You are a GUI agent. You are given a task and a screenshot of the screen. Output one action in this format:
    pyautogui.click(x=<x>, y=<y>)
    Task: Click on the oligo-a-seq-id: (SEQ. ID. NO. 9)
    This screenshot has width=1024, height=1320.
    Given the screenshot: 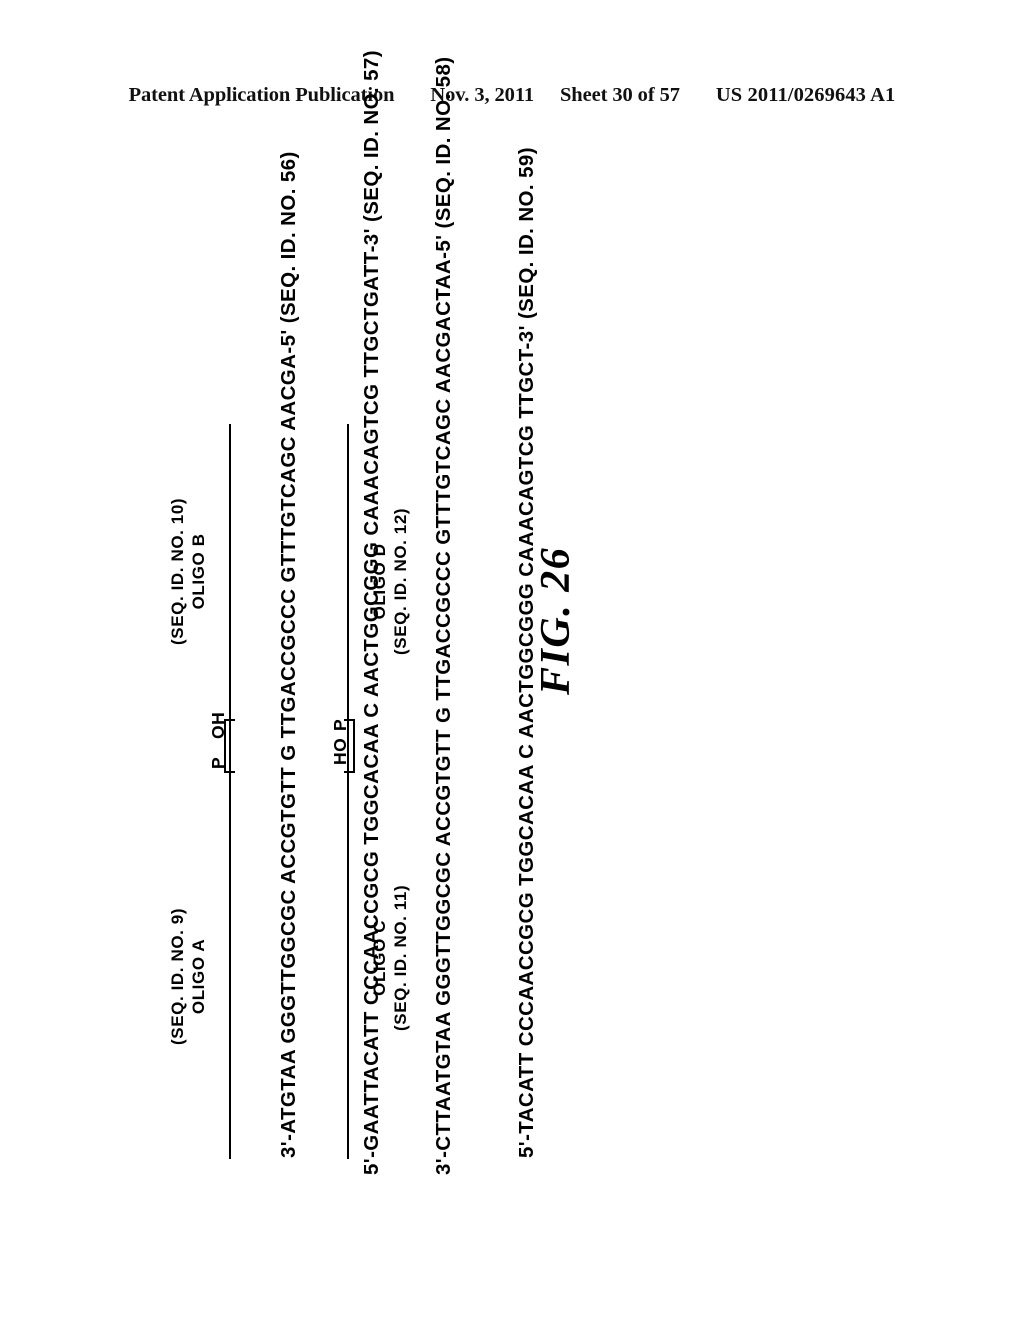 What is the action you would take?
    pyautogui.click(x=177, y=976)
    